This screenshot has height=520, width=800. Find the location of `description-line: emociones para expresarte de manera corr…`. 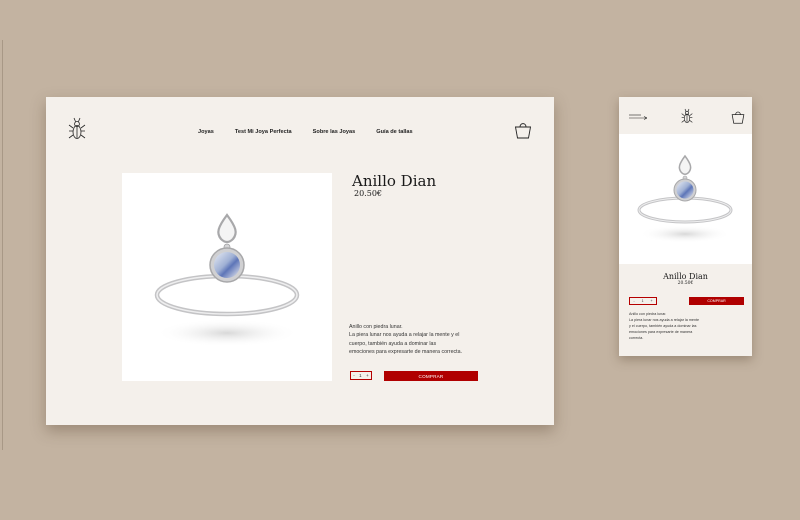

description-line: emociones para expresarte de manera corr… is located at coordinates (406, 351).